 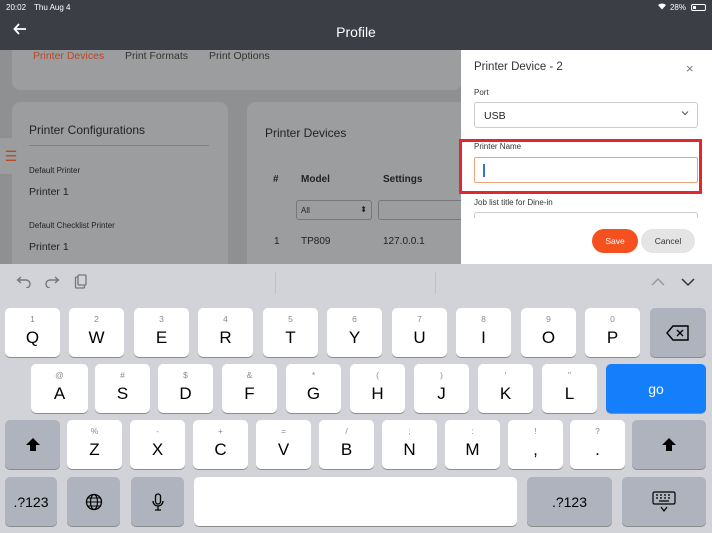 What do you see at coordinates (157, 444) in the screenshot?
I see `key-x: -X` at bounding box center [157, 444].